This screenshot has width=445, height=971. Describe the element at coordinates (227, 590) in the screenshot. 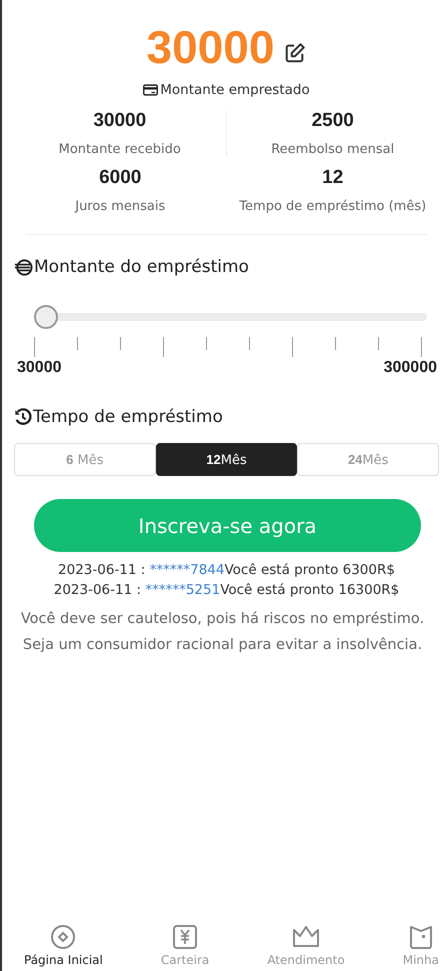

I see `ticker-message: 2023-06-11 : ******5251Você está pronto 16300R$` at that location.